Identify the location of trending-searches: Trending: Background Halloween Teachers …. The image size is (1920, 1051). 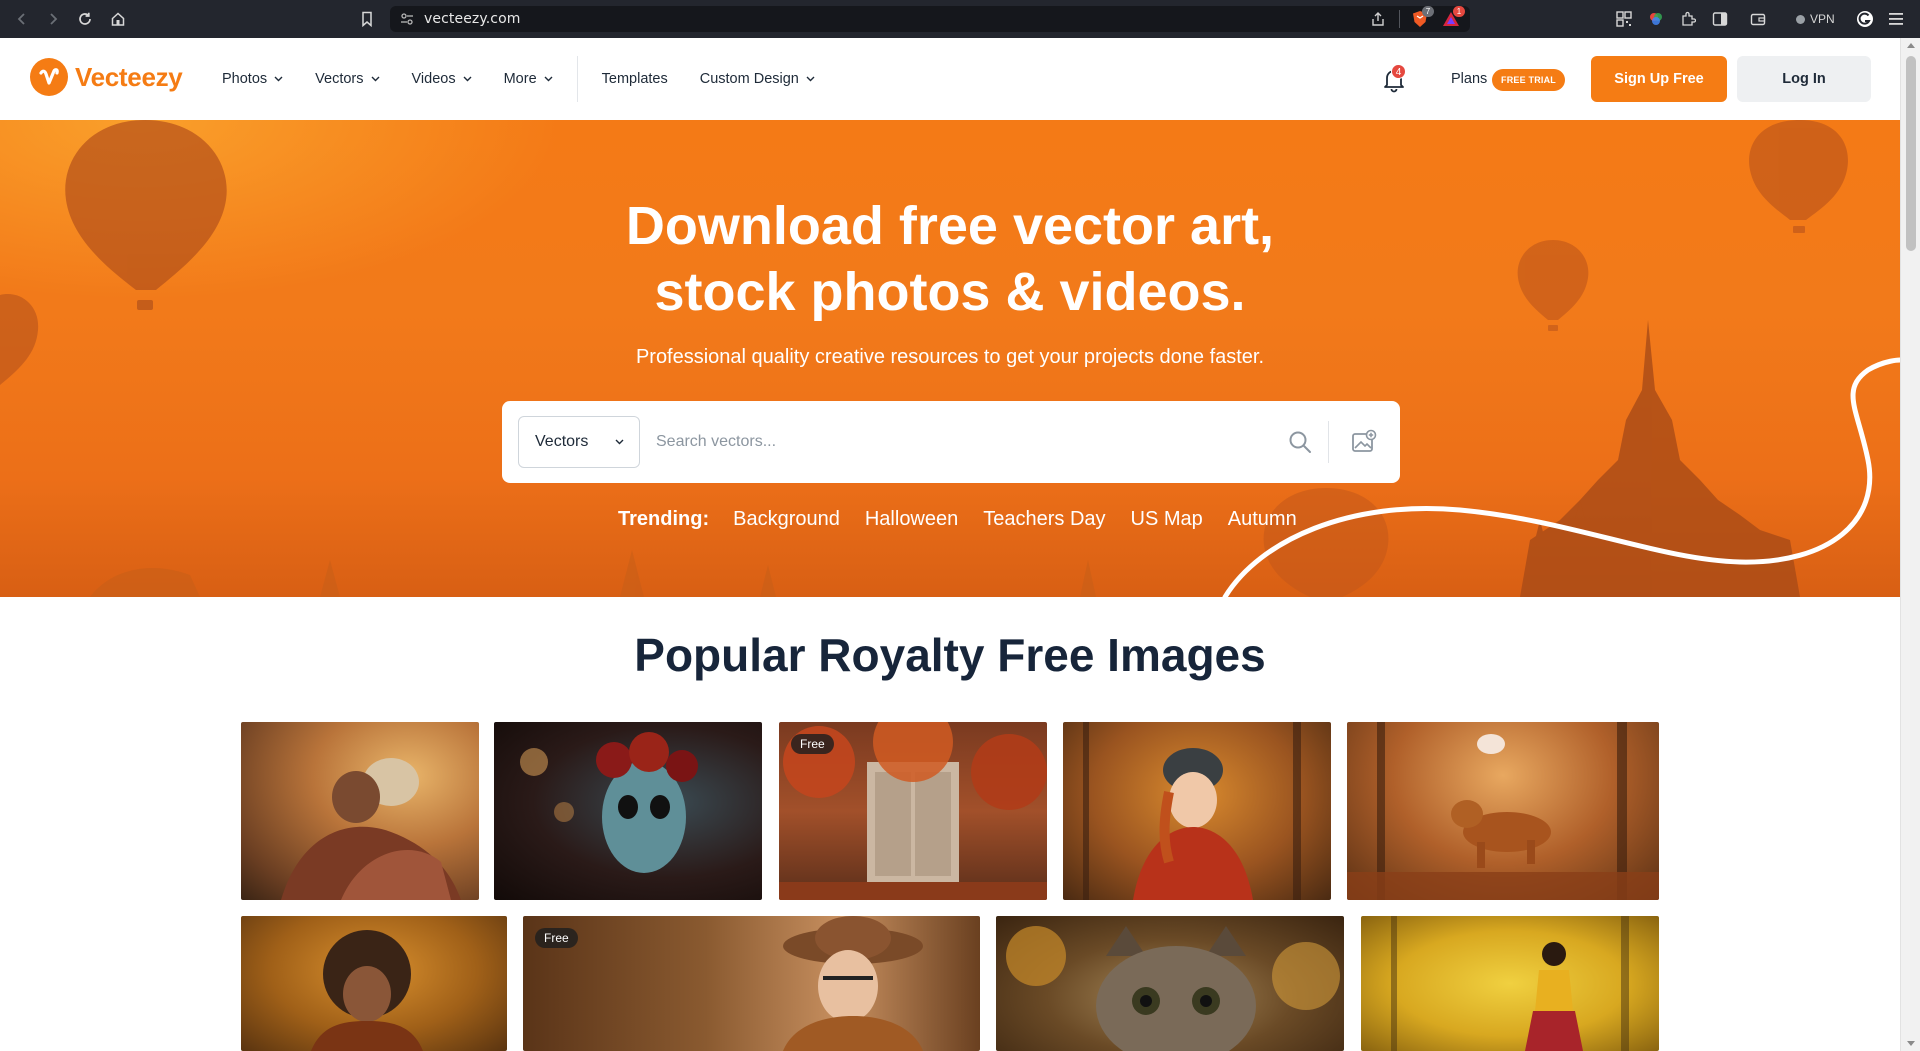
(970, 519).